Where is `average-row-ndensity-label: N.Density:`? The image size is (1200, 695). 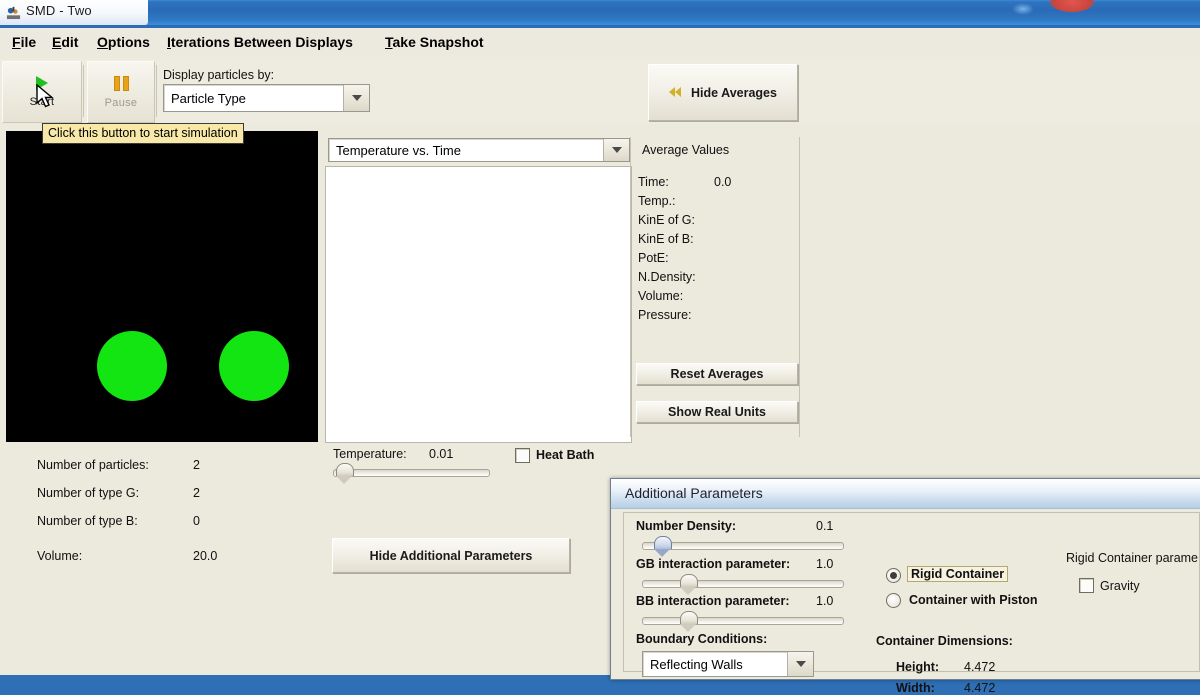
average-row-ndensity-label: N.Density: is located at coordinates (667, 277).